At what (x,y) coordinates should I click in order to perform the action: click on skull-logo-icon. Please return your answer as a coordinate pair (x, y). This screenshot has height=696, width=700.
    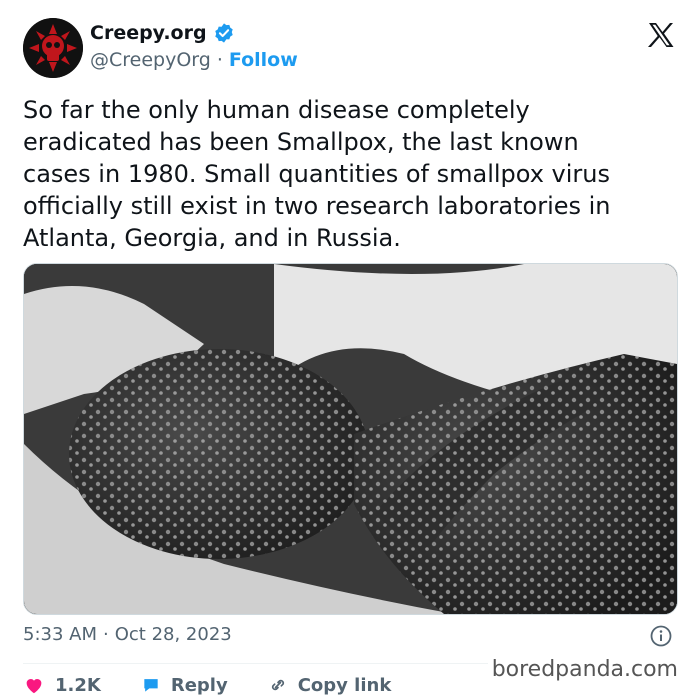
    Looking at the image, I should click on (53, 48).